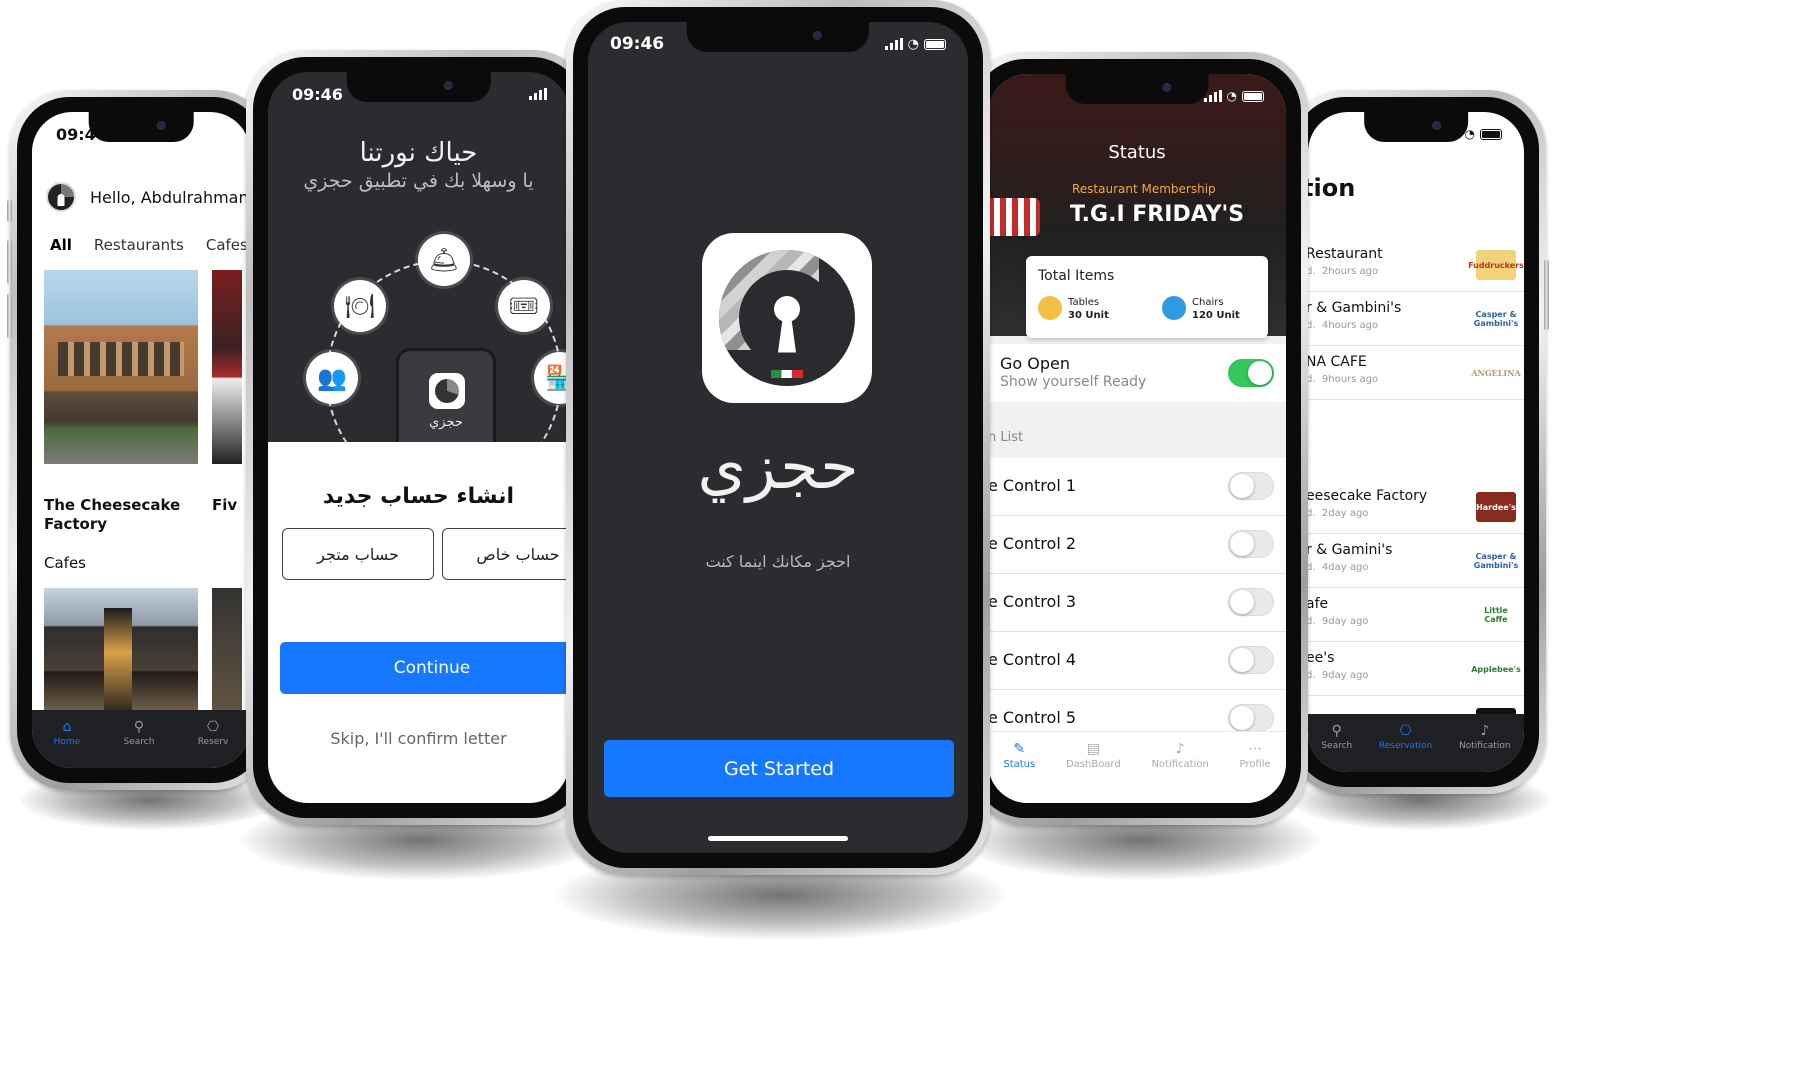 Image resolution: width=1818 pixels, height=1074 pixels. Describe the element at coordinates (1416, 669) in the screenshot. I see `reservation-row: ee's d. 9day ago Applebee's` at that location.